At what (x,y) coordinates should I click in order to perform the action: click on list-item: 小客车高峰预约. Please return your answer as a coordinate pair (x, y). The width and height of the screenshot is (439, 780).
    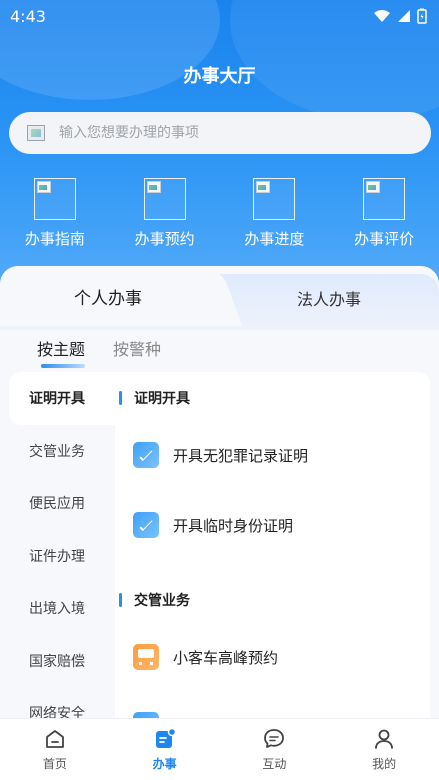
    Looking at the image, I should click on (205, 657).